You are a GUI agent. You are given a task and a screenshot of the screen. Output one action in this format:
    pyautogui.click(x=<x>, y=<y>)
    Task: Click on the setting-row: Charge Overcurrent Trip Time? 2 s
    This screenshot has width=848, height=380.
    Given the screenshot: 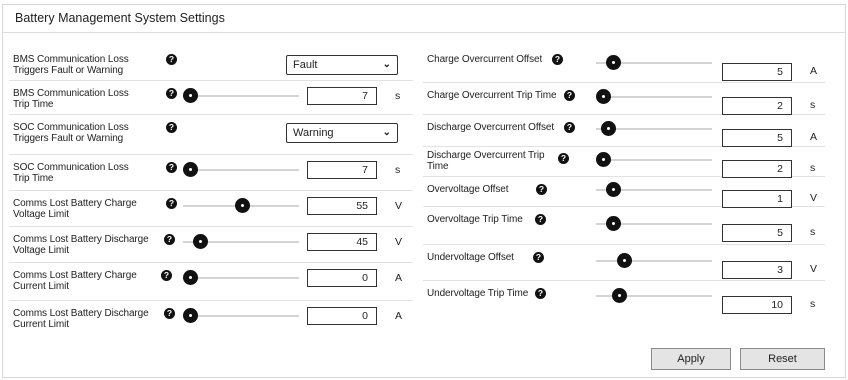 What is the action you would take?
    pyautogui.click(x=624, y=99)
    